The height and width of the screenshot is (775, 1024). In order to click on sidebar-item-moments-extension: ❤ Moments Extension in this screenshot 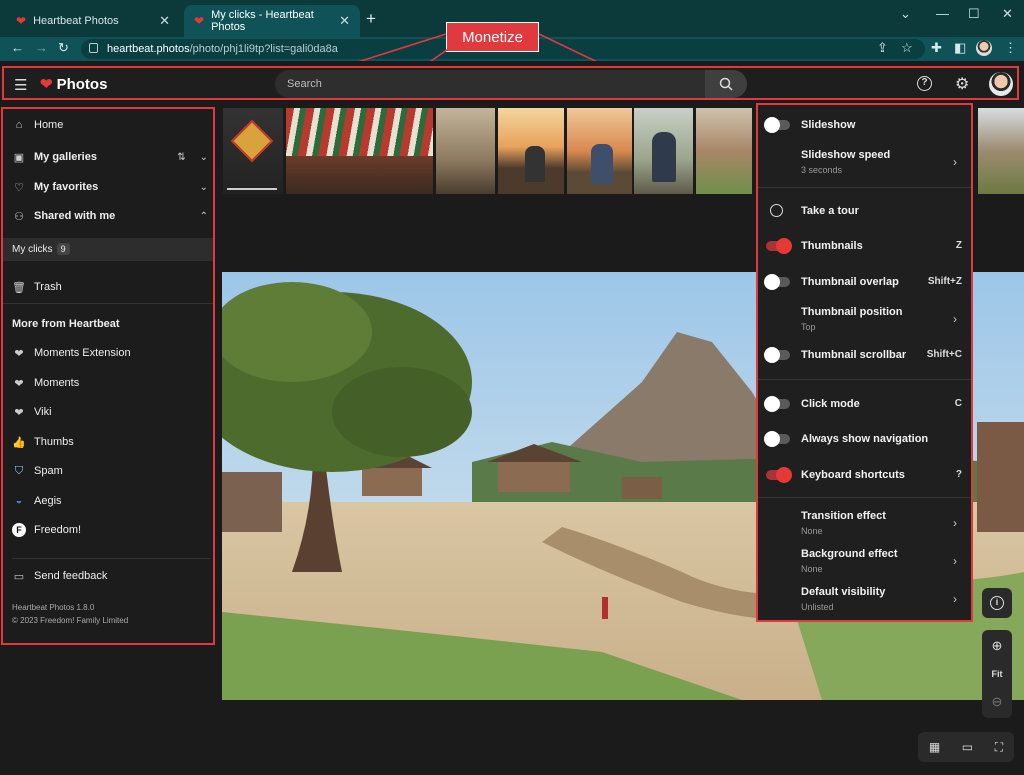, I will do `click(71, 353)`.